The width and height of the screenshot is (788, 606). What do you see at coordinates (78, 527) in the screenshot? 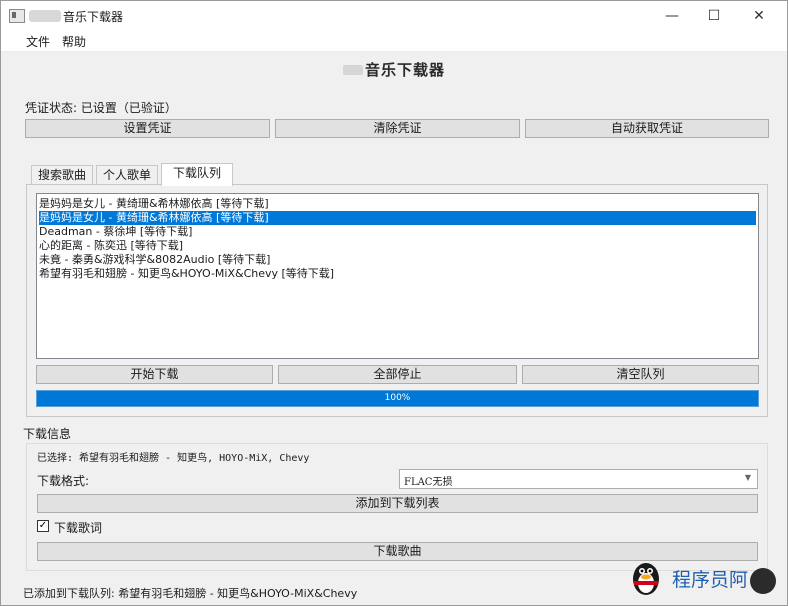
I see `lyrics-checkbox-label: 下载歌词` at bounding box center [78, 527].